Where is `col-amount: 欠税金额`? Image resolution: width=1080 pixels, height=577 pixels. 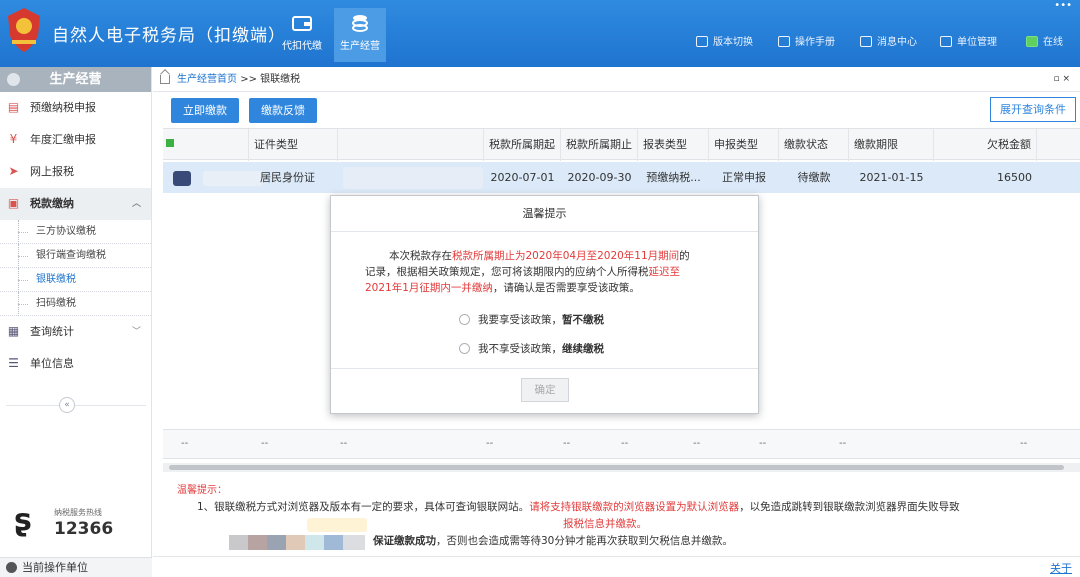
col-amount: 欠税金额 is located at coordinates (985, 145).